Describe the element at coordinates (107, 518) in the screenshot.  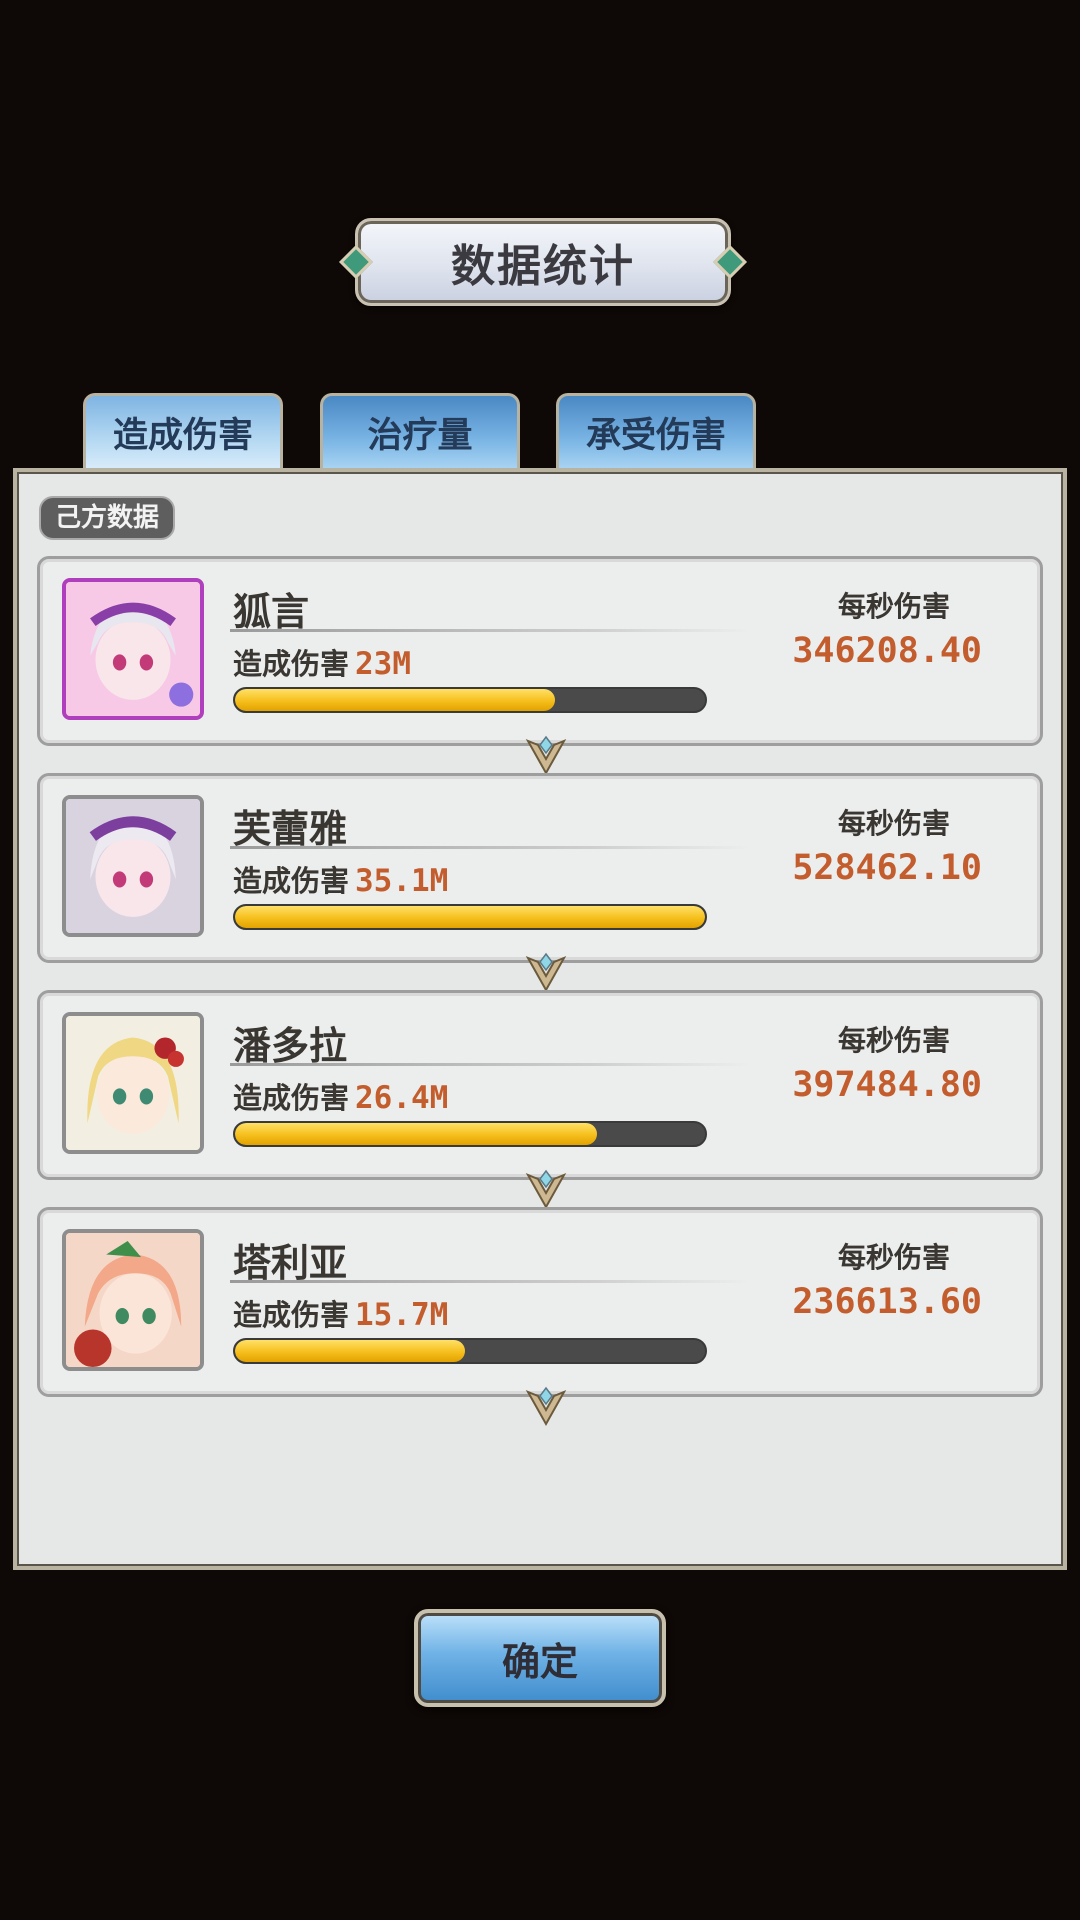
I see `section-label-ally: 己方数据` at that location.